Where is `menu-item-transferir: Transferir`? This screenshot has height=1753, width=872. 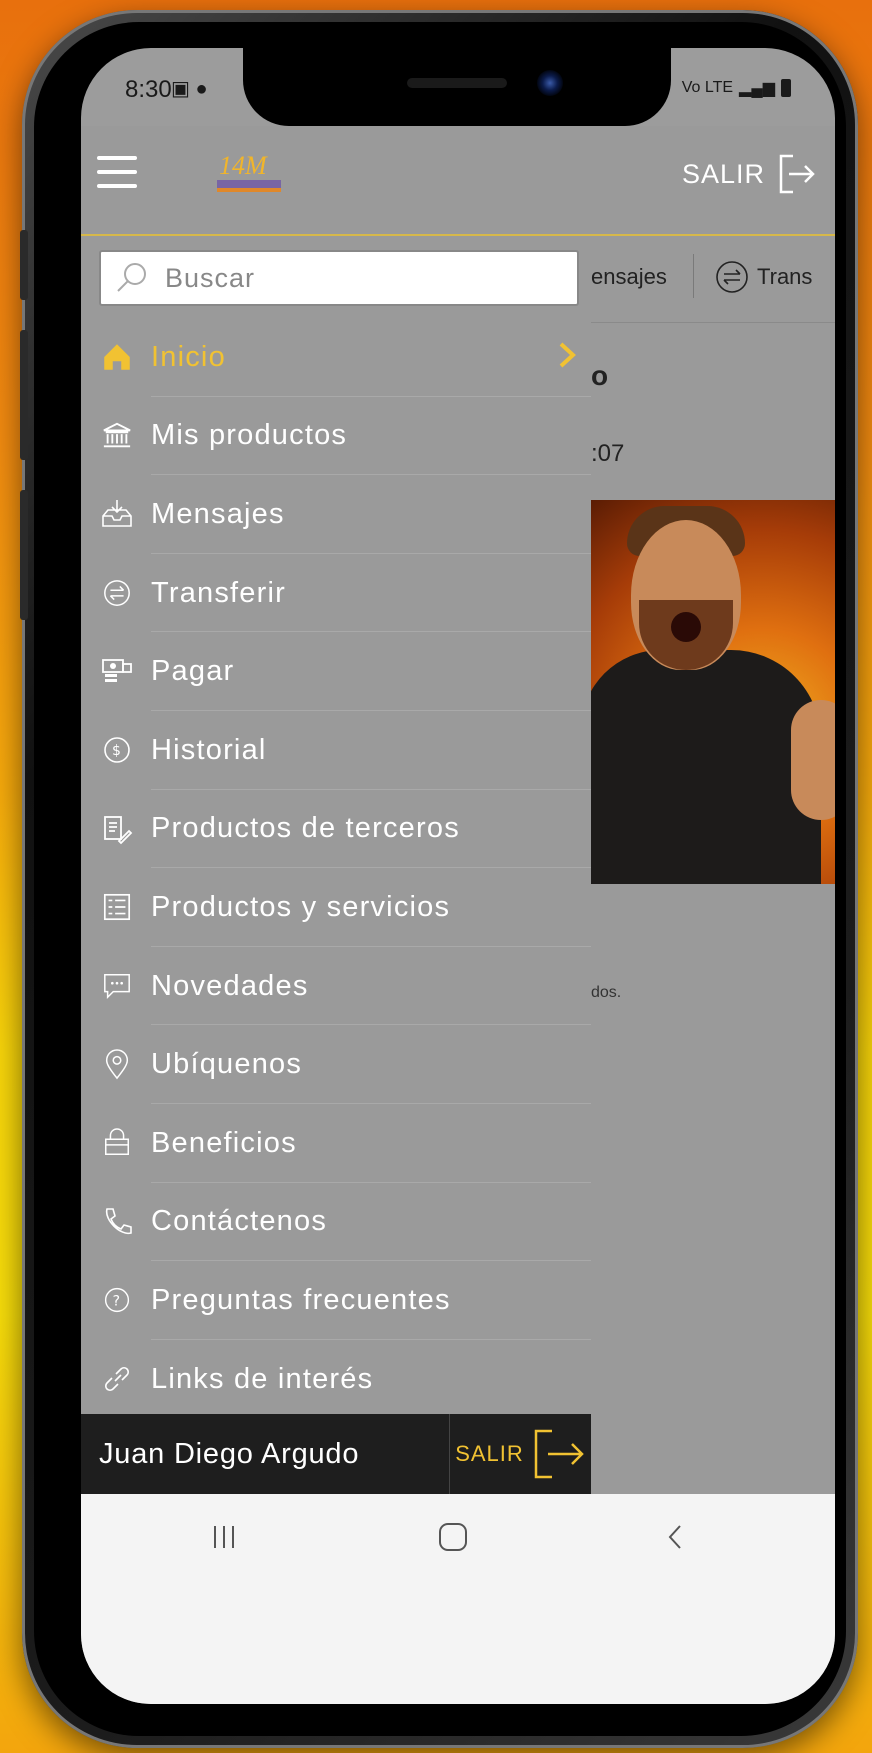 menu-item-transferir: Transferir is located at coordinates (336, 593).